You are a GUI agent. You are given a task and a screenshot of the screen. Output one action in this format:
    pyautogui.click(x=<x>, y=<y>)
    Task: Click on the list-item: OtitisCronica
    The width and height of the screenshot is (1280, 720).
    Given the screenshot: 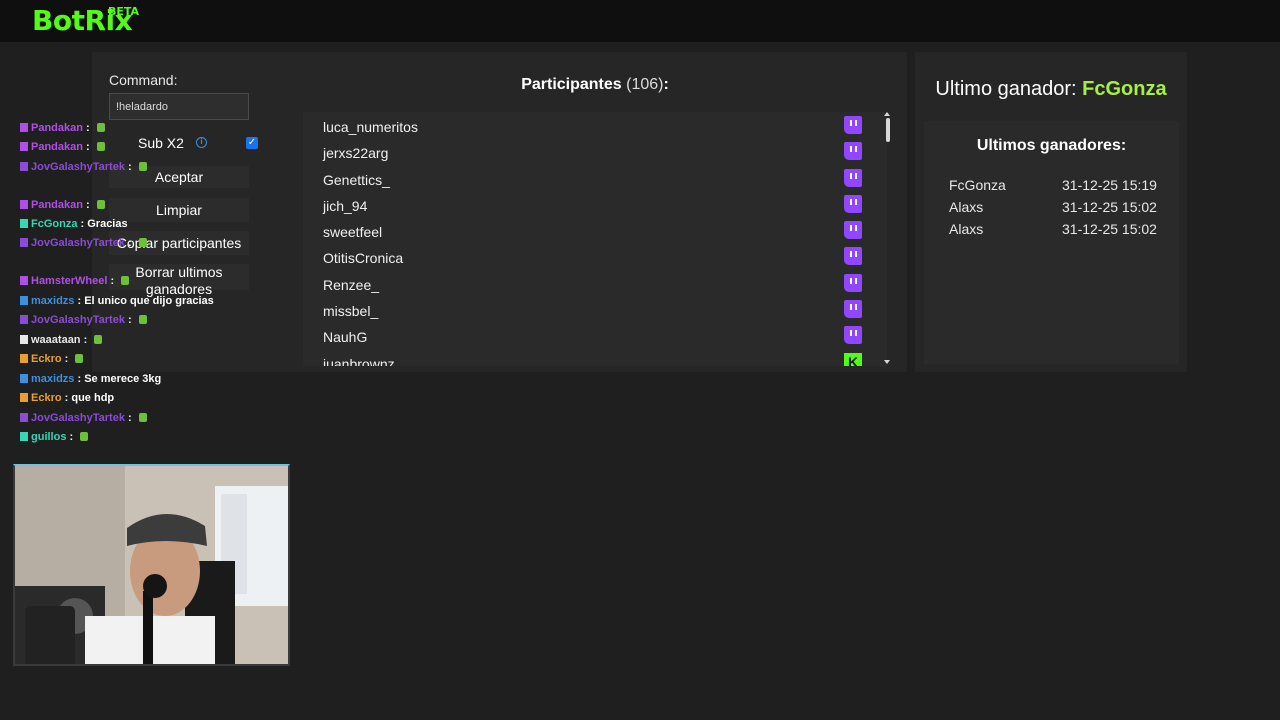 What is the action you would take?
    pyautogui.click(x=595, y=256)
    